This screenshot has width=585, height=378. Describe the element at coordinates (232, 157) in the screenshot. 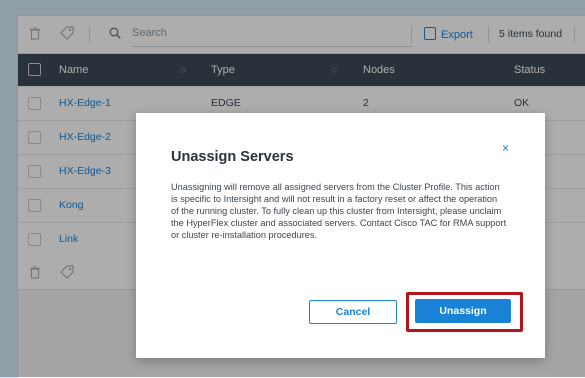

I see `dialog-title: Unassign Servers` at that location.